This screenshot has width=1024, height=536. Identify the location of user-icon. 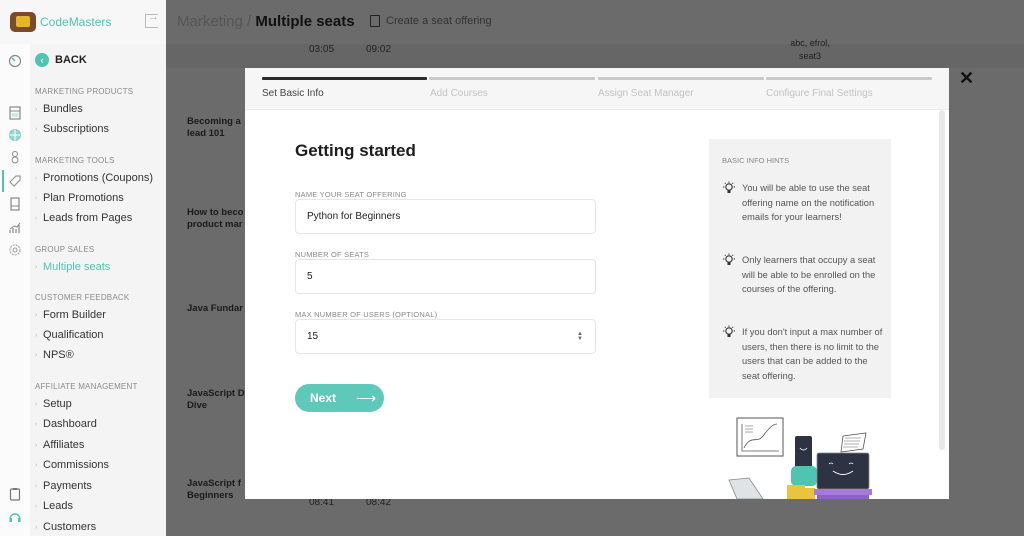
(15, 157).